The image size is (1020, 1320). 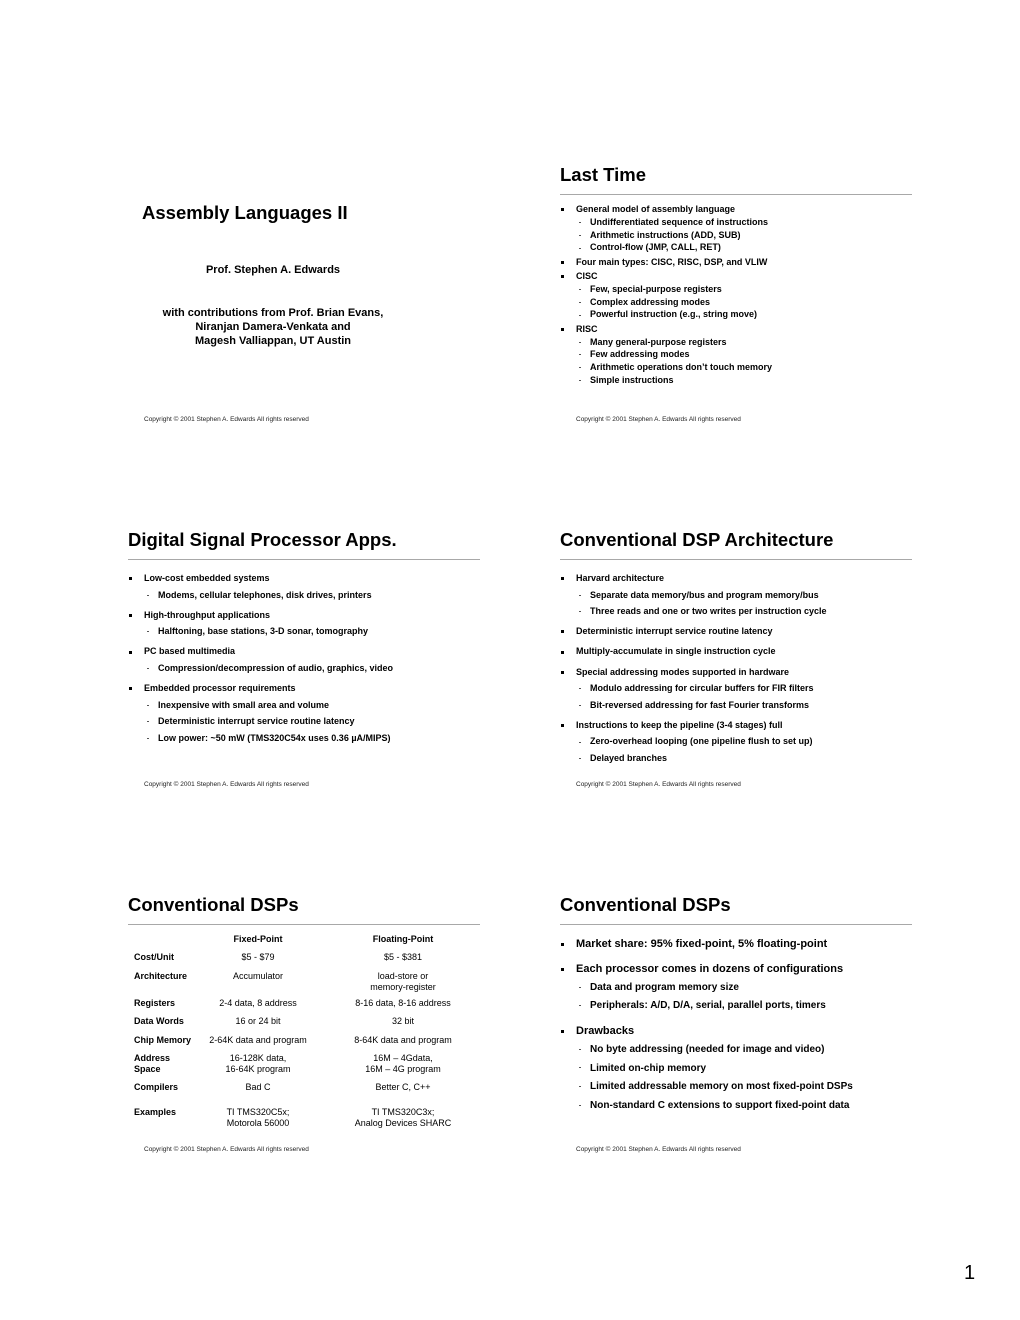 I want to click on sub-bullet-text: Complex addressing modes, so click(x=650, y=301).